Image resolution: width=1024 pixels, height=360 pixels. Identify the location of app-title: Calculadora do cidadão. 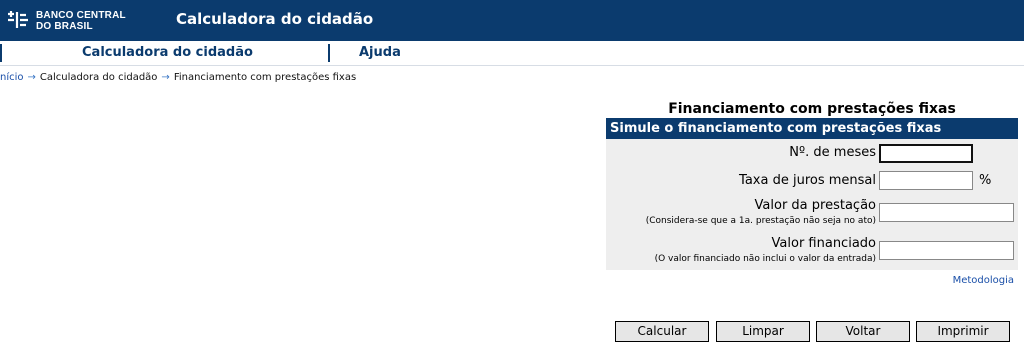
(275, 19).